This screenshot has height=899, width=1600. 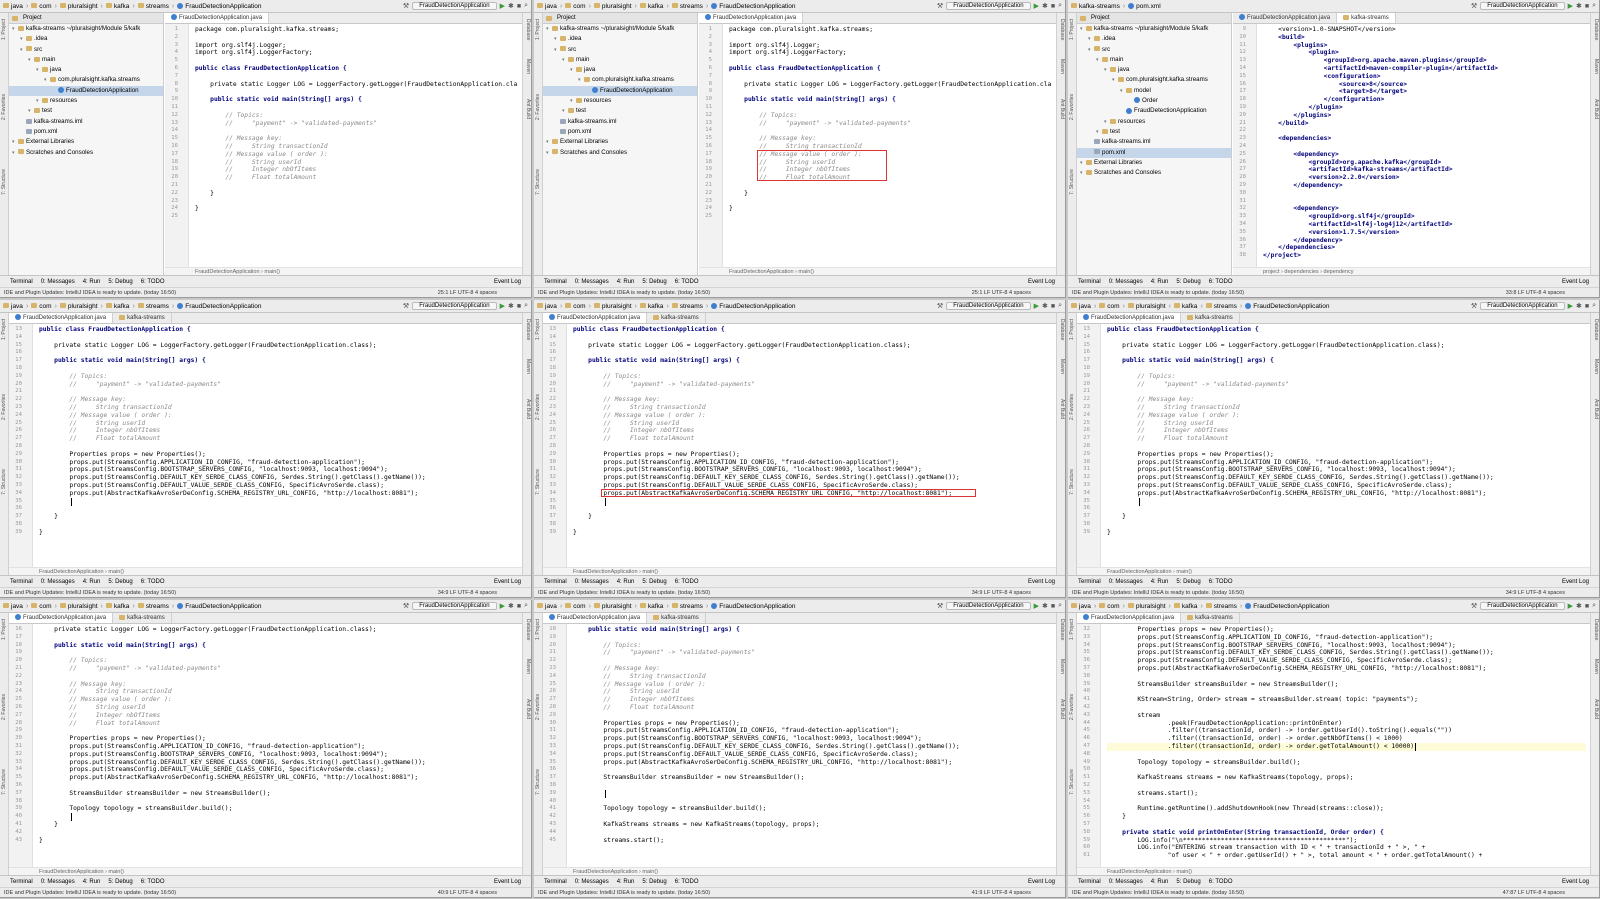 I want to click on tool-window-button: 4: Run, so click(x=626, y=582).